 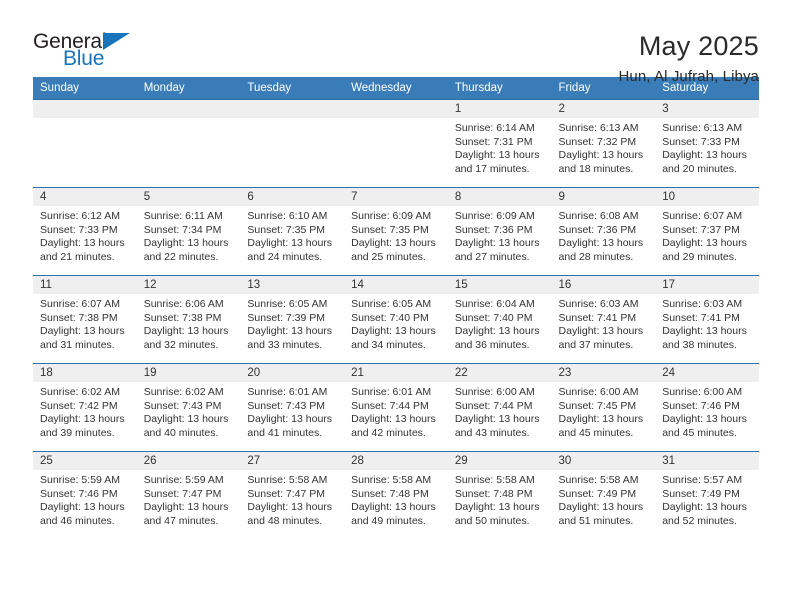 What do you see at coordinates (499, 197) in the screenshot?
I see `day-number: 8` at bounding box center [499, 197].